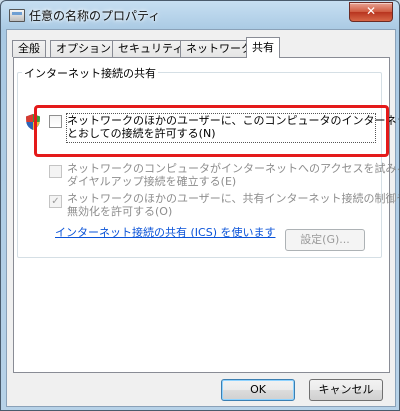 The height and width of the screenshot is (411, 400). Describe the element at coordinates (200, 15) in the screenshot. I see `title-bar: 任意の名称のプロパティ ✕` at that location.